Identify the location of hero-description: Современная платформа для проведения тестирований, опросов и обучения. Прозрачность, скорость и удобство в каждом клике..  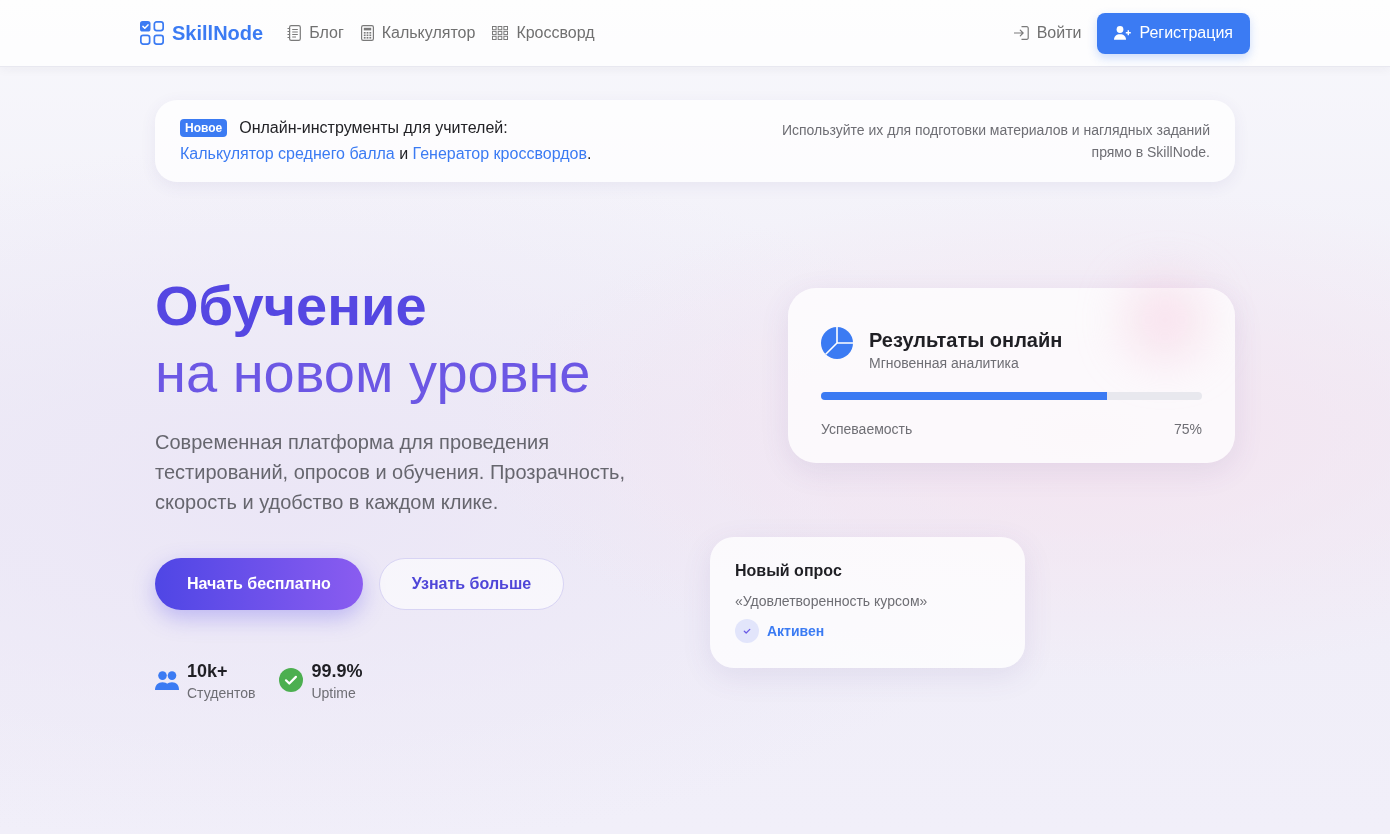
(391, 472).